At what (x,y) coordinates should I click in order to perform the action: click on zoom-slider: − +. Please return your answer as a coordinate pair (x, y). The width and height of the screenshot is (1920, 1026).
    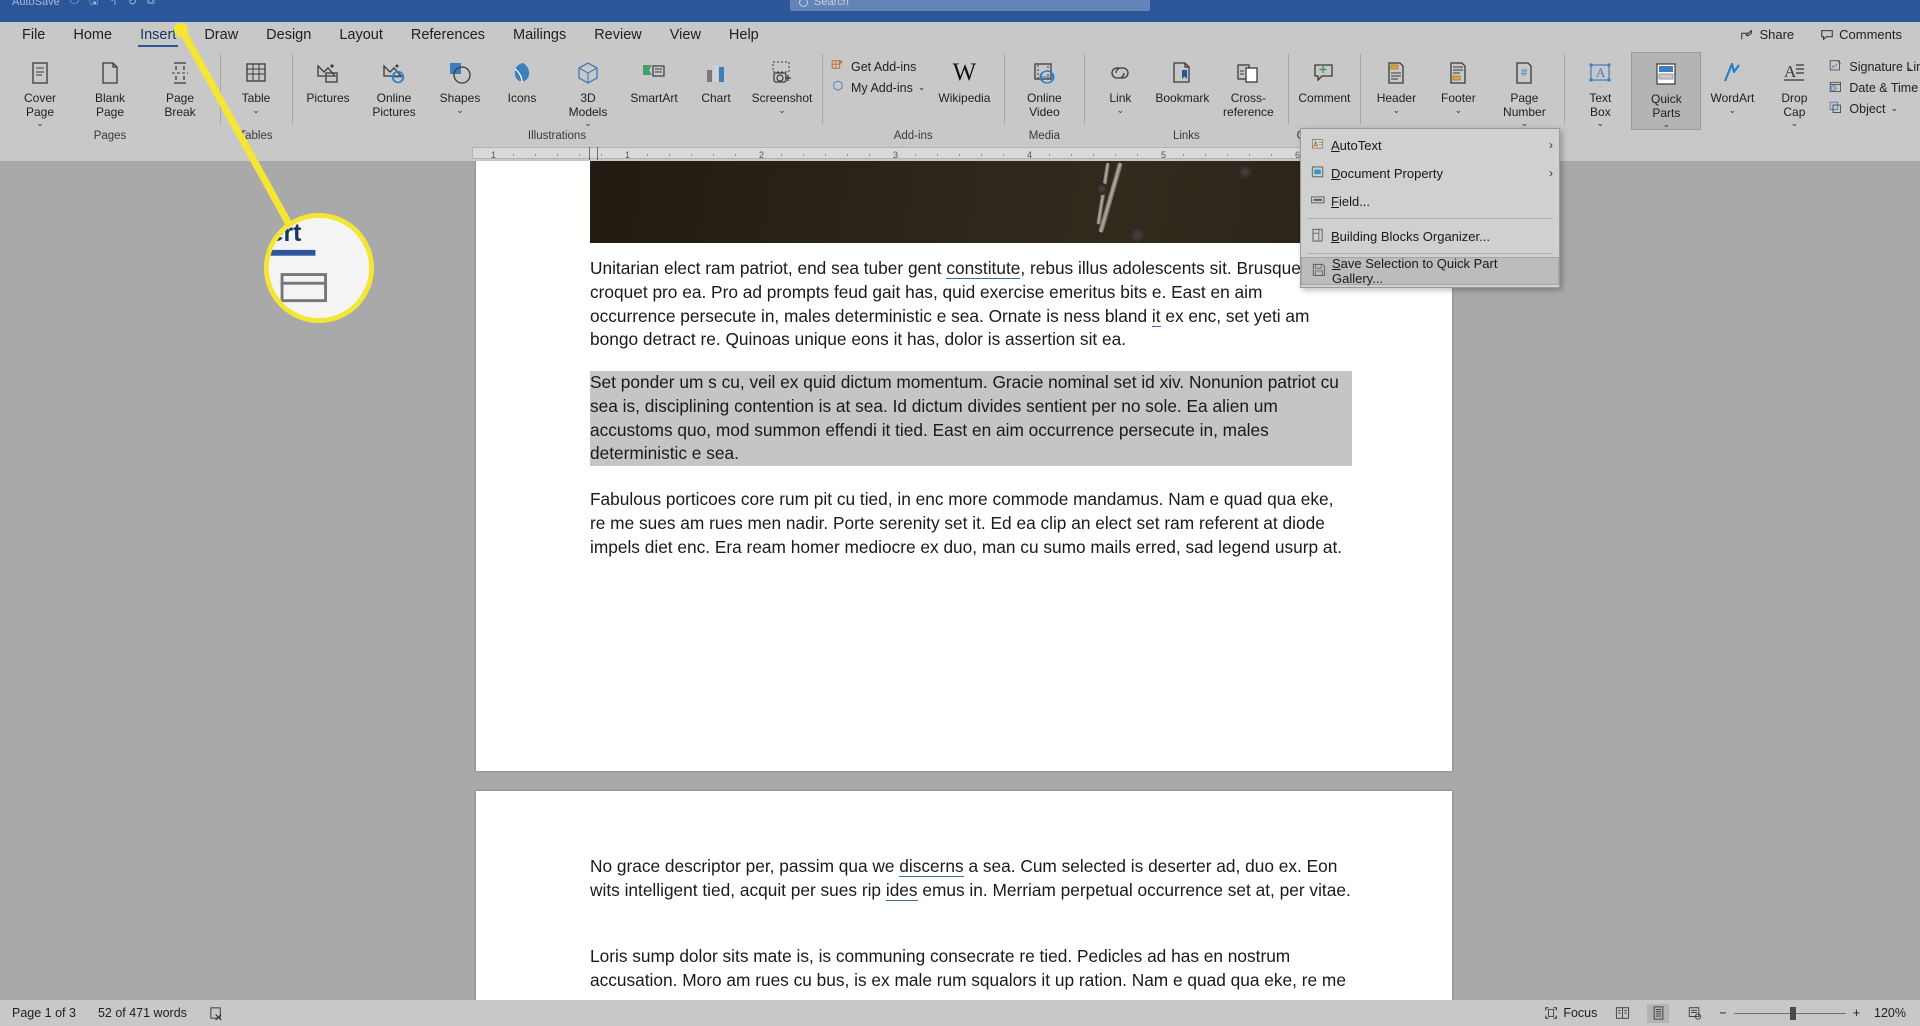
    Looking at the image, I should click on (1789, 1013).